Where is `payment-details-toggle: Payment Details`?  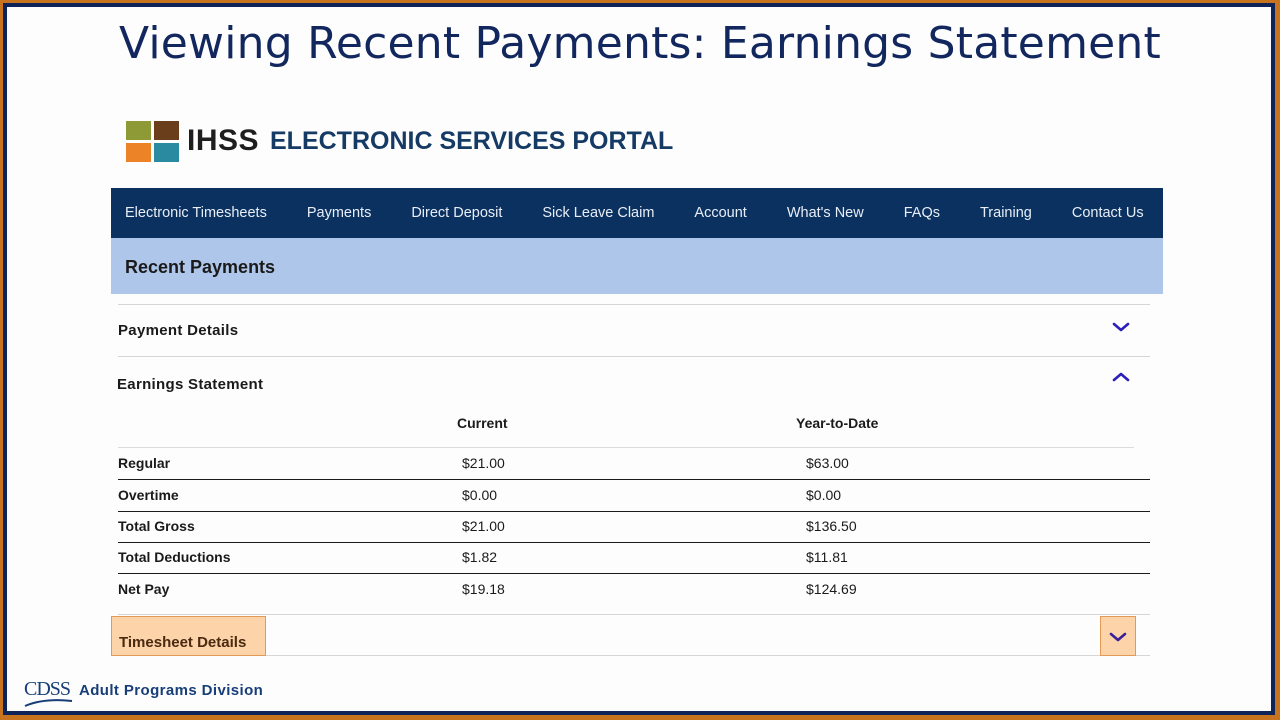
payment-details-toggle: Payment Details is located at coordinates (178, 330).